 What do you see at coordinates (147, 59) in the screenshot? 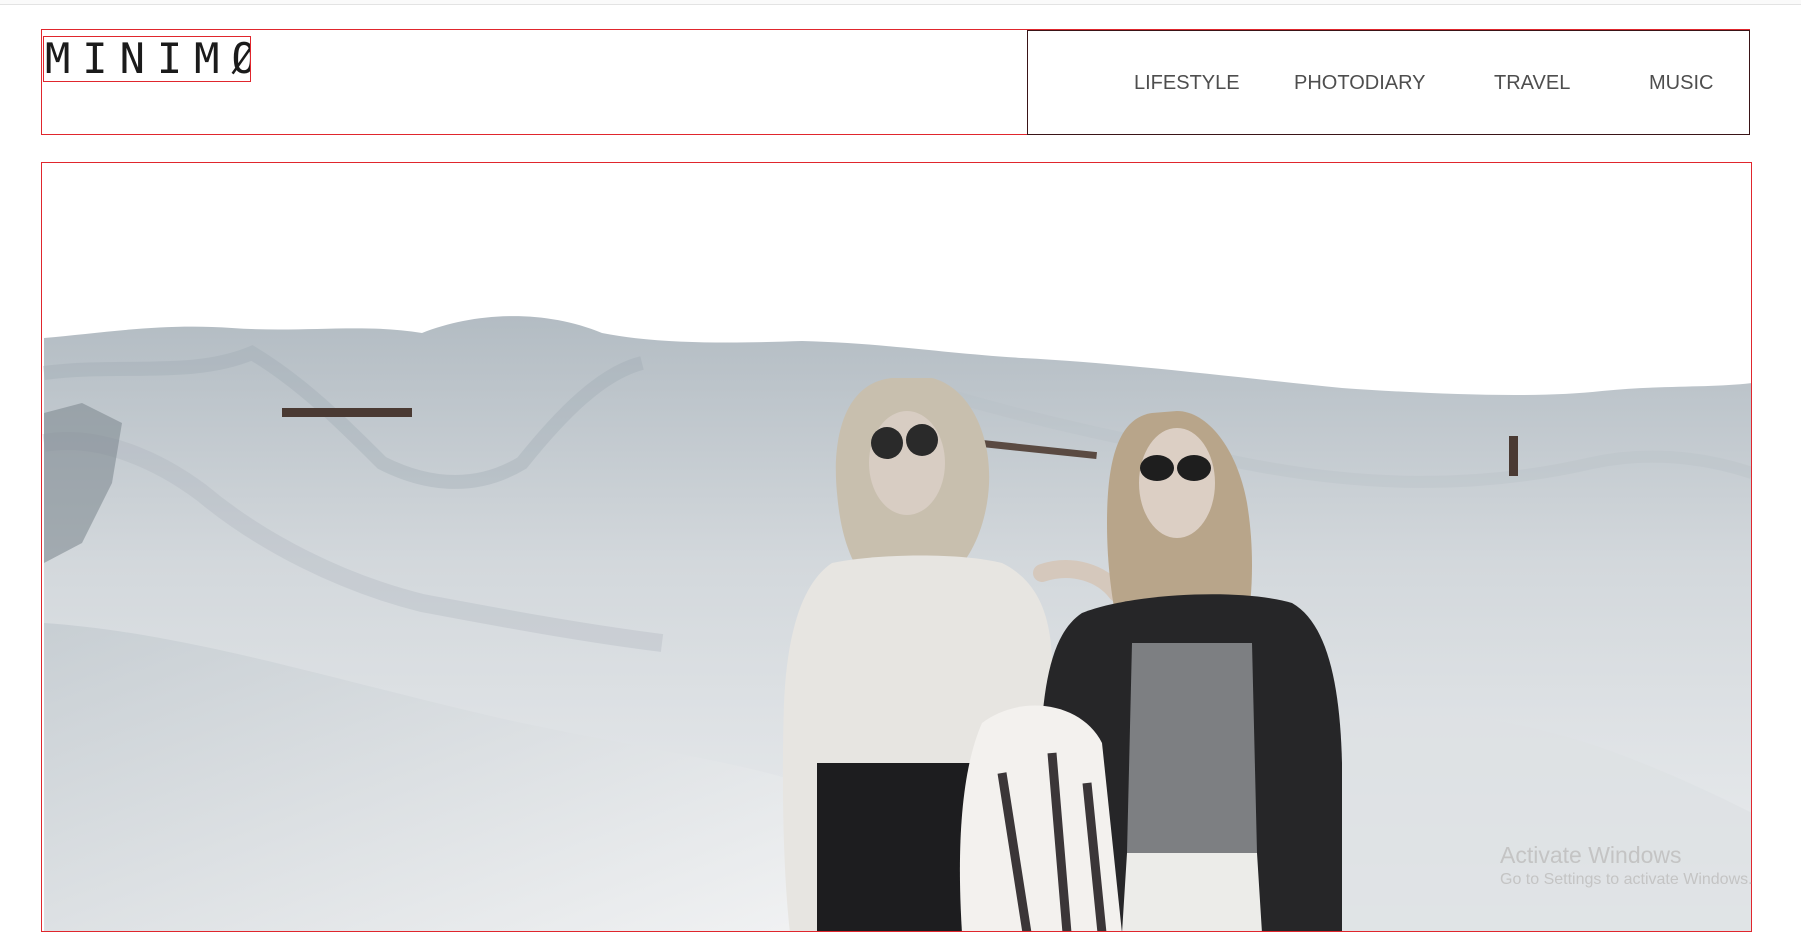
I see `site-logo: MINIMØ` at bounding box center [147, 59].